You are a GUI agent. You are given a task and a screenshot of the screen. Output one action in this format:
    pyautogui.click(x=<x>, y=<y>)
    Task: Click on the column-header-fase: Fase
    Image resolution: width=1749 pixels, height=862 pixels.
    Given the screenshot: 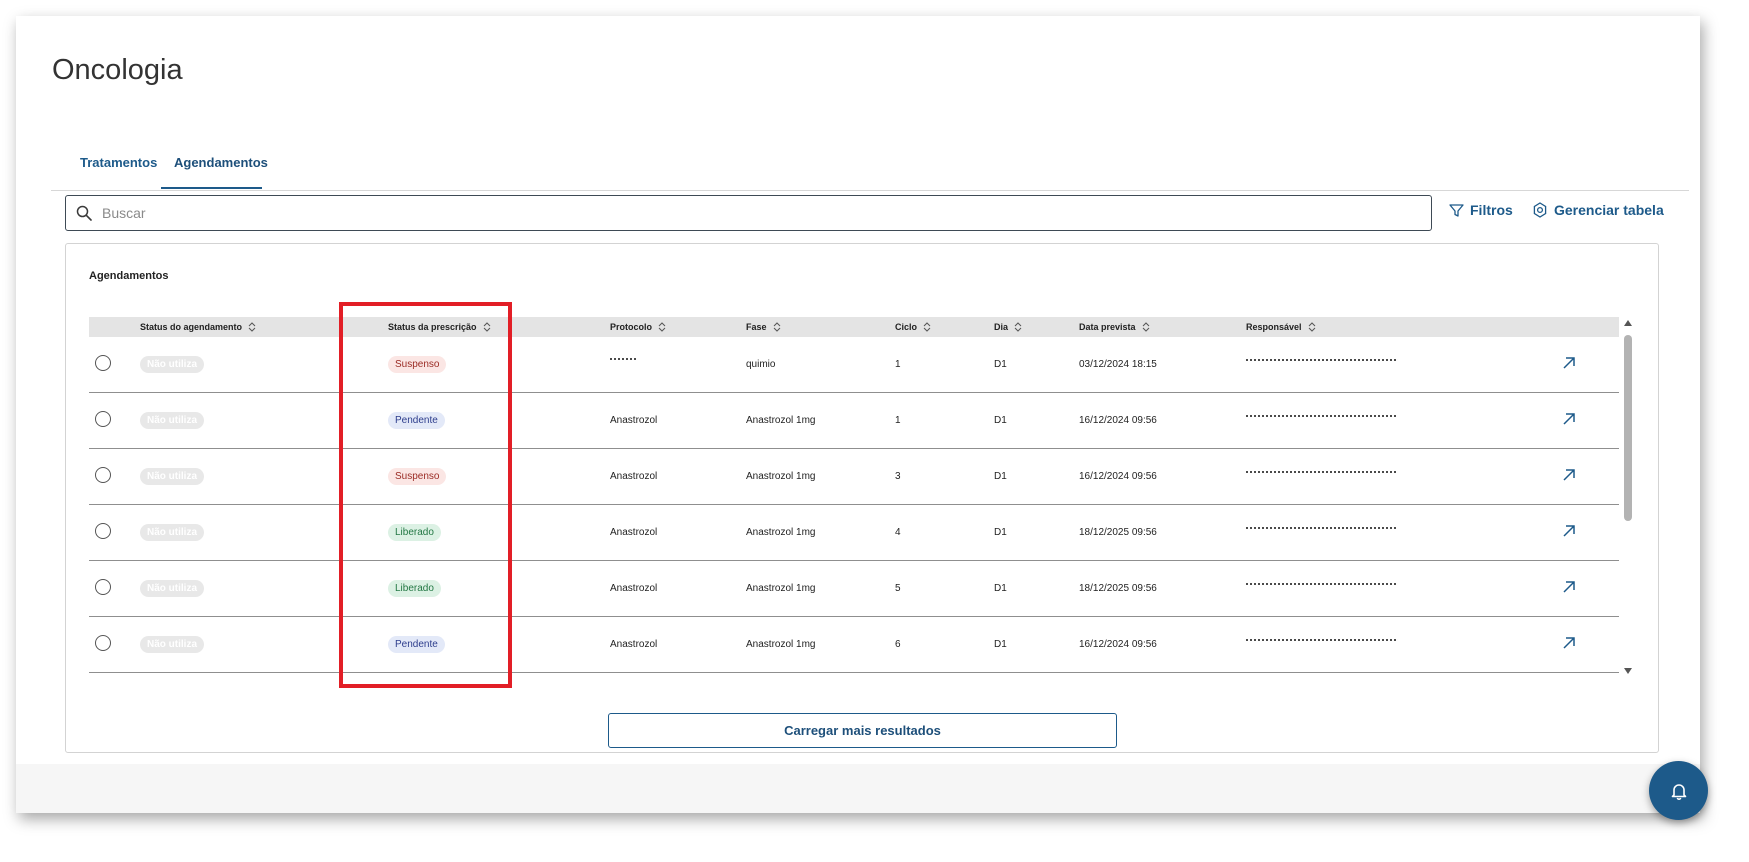 What is the action you would take?
    pyautogui.click(x=763, y=327)
    